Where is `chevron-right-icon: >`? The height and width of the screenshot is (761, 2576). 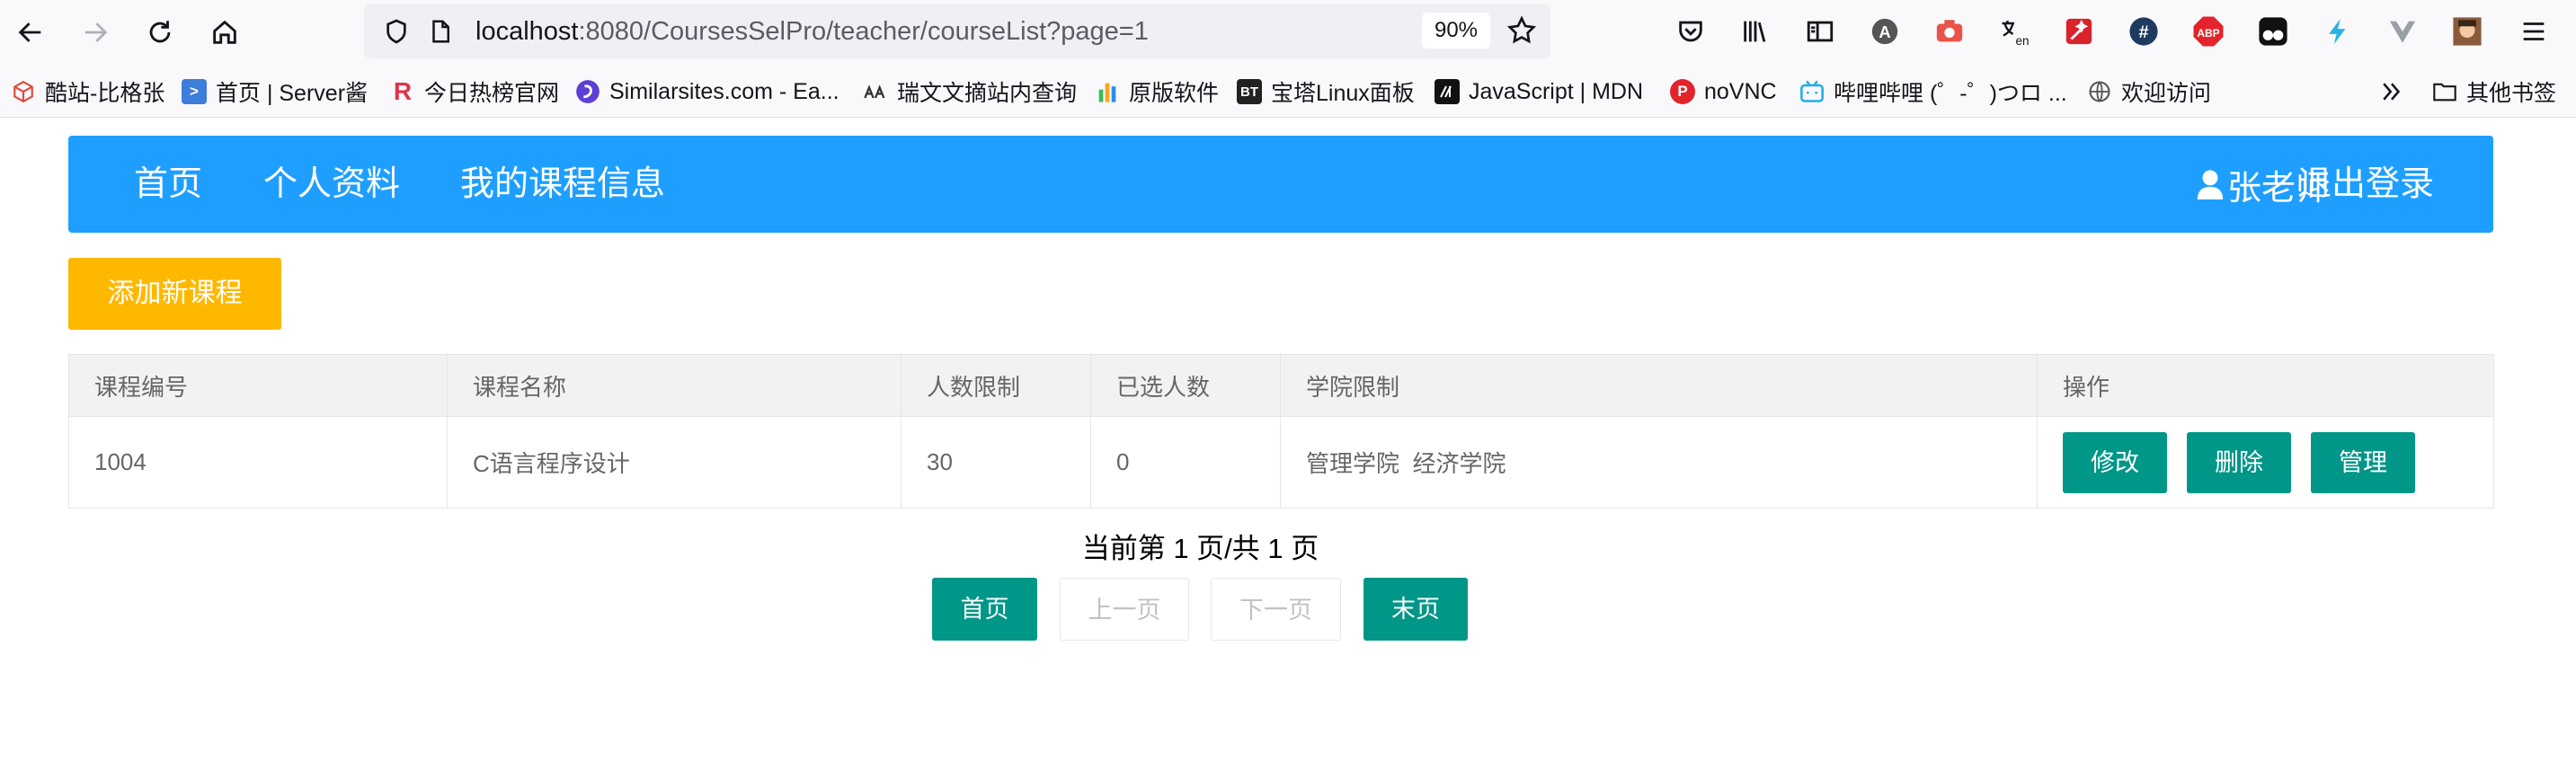
chevron-right-icon: > is located at coordinates (194, 91).